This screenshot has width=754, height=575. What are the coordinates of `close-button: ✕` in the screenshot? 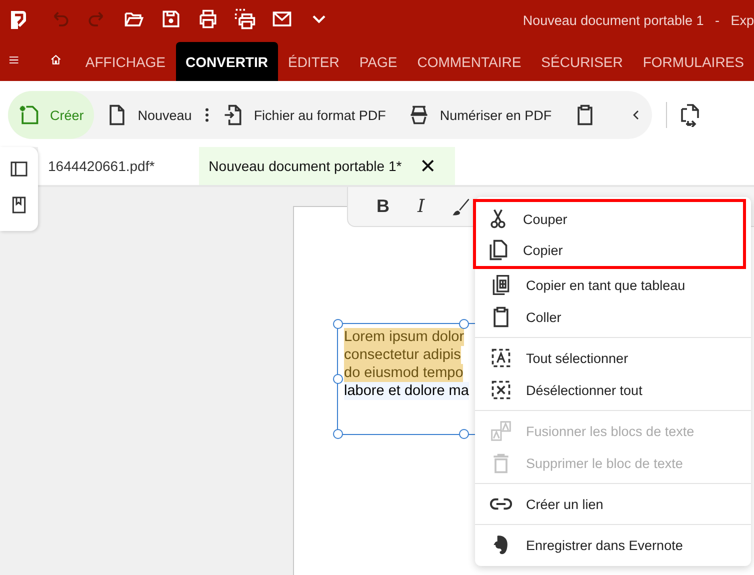 It's located at (428, 166).